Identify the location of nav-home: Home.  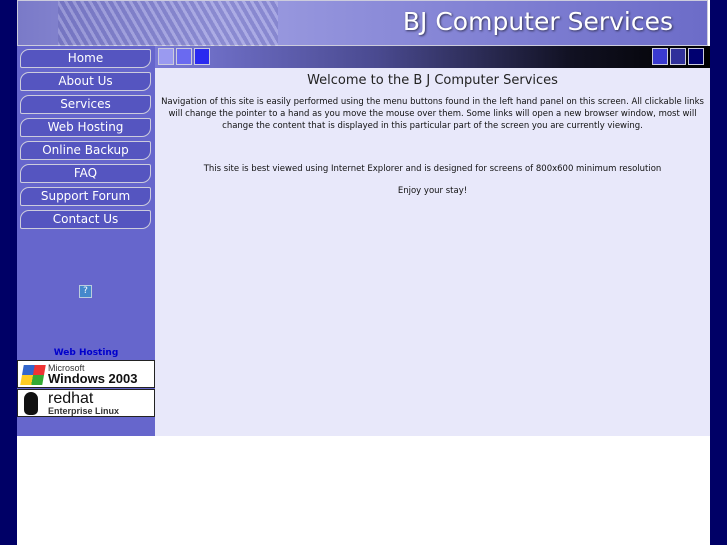
(85, 58).